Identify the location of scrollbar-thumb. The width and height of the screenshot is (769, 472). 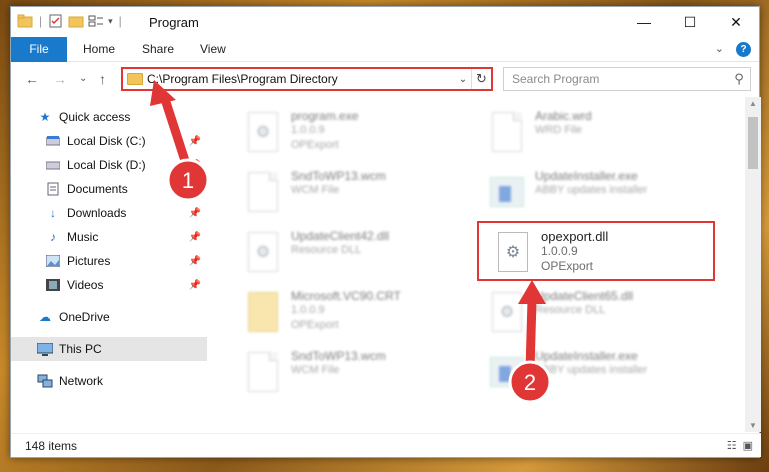
(753, 143).